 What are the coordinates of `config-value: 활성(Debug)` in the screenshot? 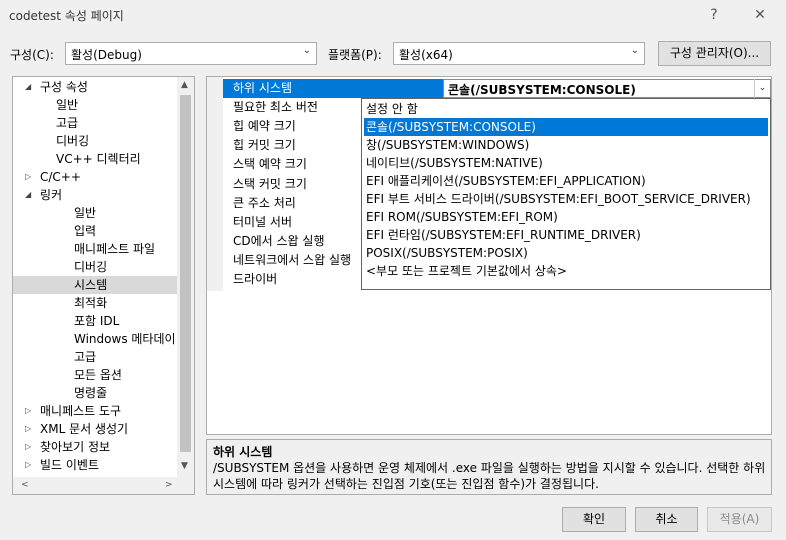 It's located at (106, 55).